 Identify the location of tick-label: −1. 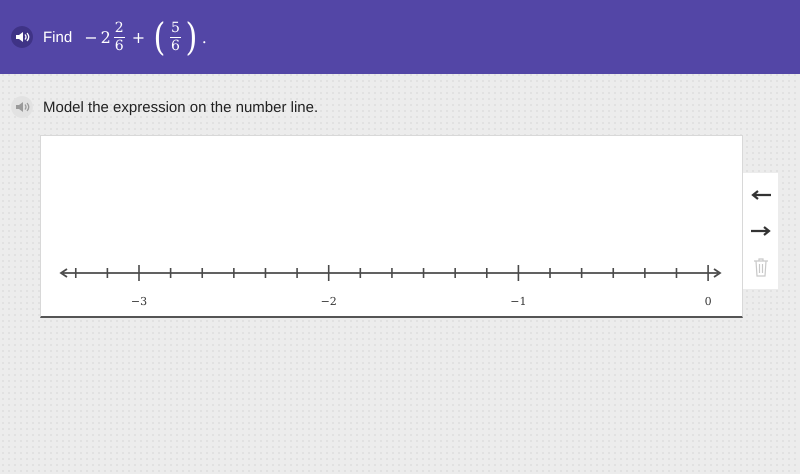
(518, 301).